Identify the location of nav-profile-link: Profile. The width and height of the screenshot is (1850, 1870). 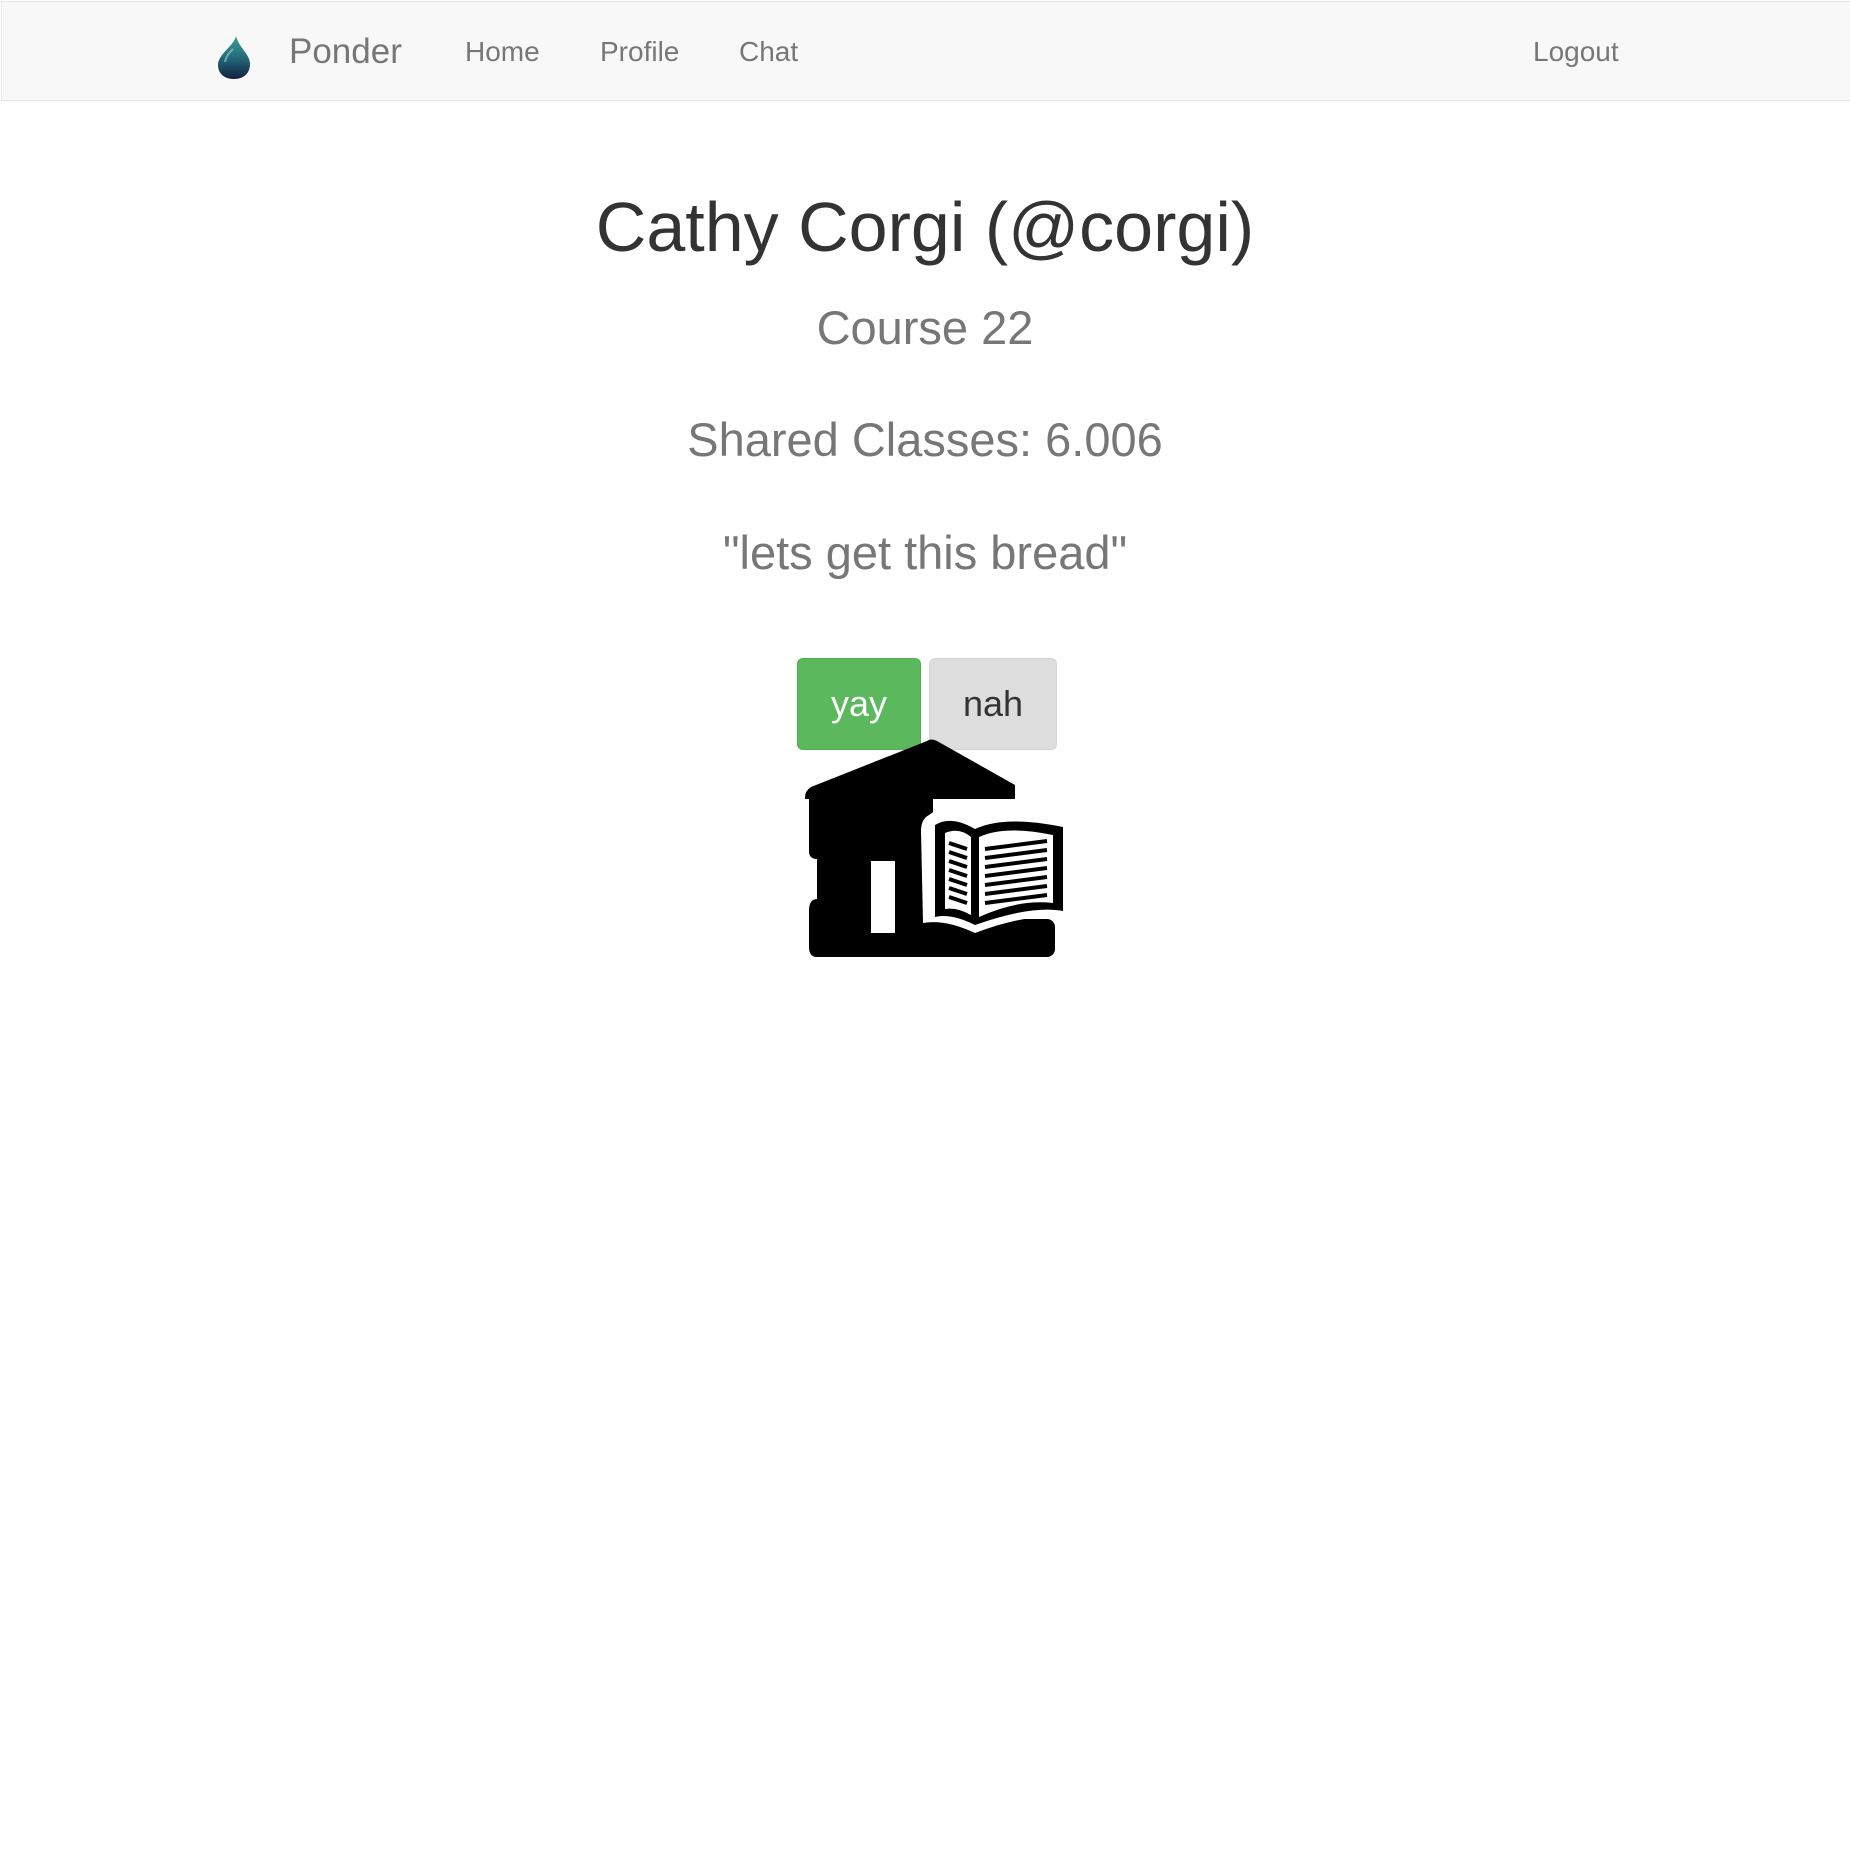
(639, 52).